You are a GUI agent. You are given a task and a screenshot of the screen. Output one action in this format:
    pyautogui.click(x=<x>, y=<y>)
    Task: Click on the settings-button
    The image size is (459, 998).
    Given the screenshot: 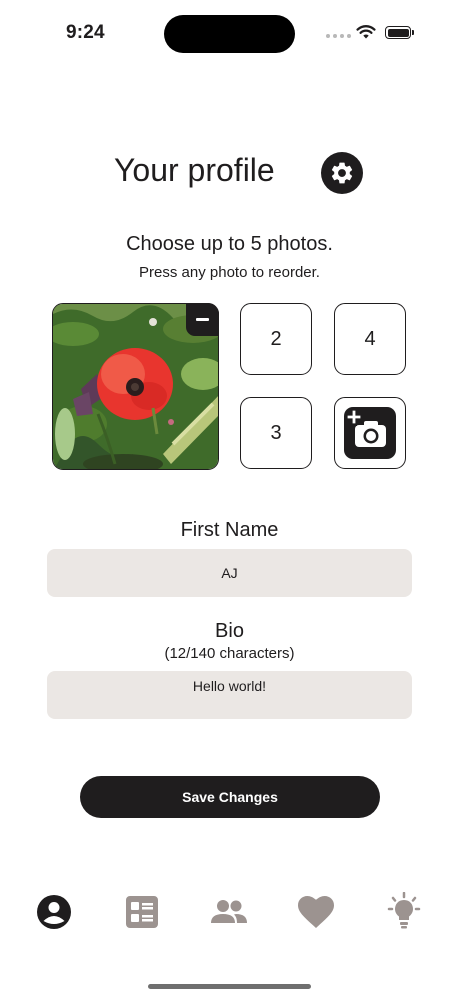 What is the action you would take?
    pyautogui.click(x=342, y=173)
    